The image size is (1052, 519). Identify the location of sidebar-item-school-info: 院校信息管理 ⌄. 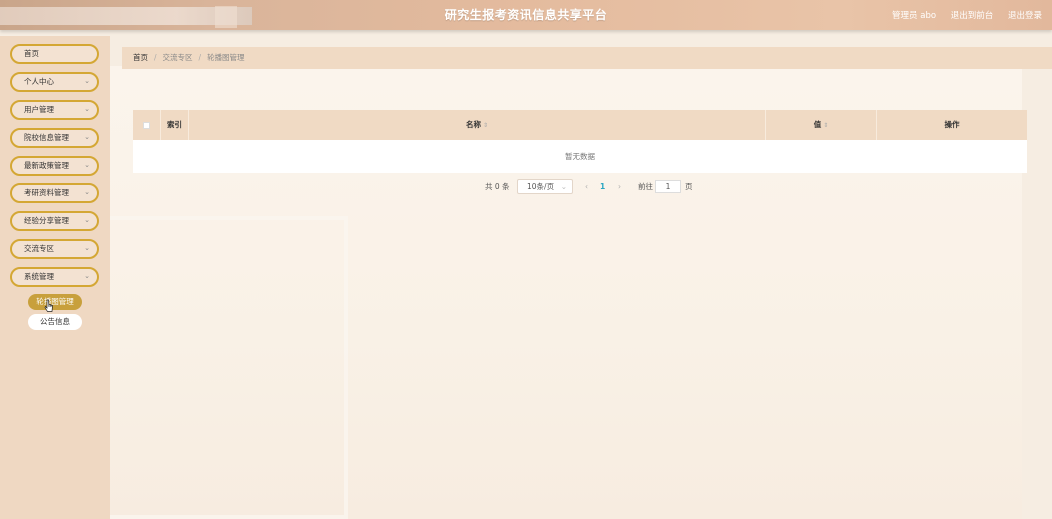
(54, 138).